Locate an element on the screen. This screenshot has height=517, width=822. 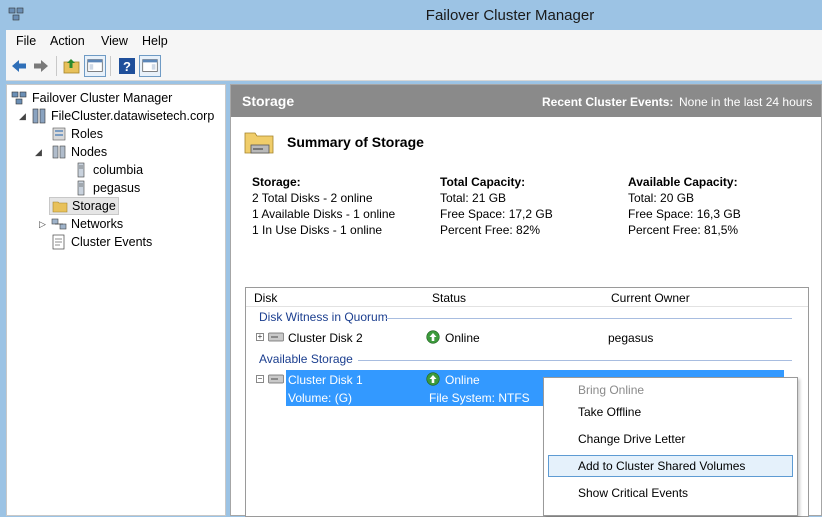
menu-item-label: Take Offline is located at coordinates (610, 412).